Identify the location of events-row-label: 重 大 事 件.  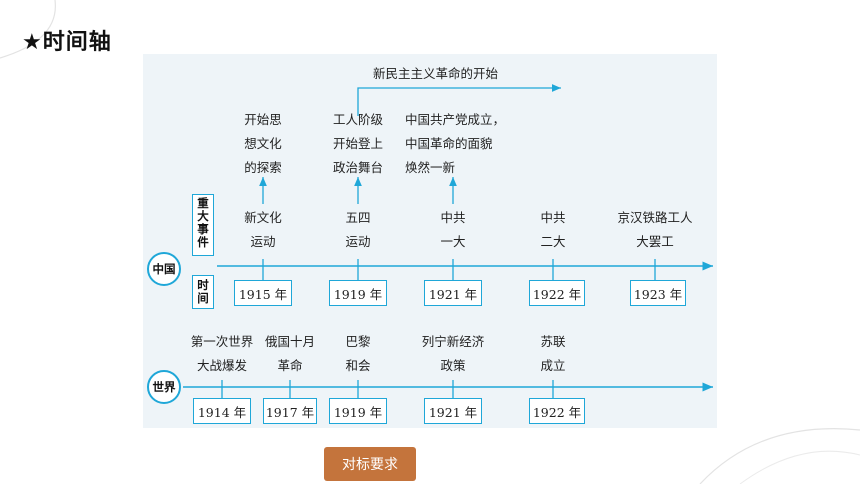
(203, 225).